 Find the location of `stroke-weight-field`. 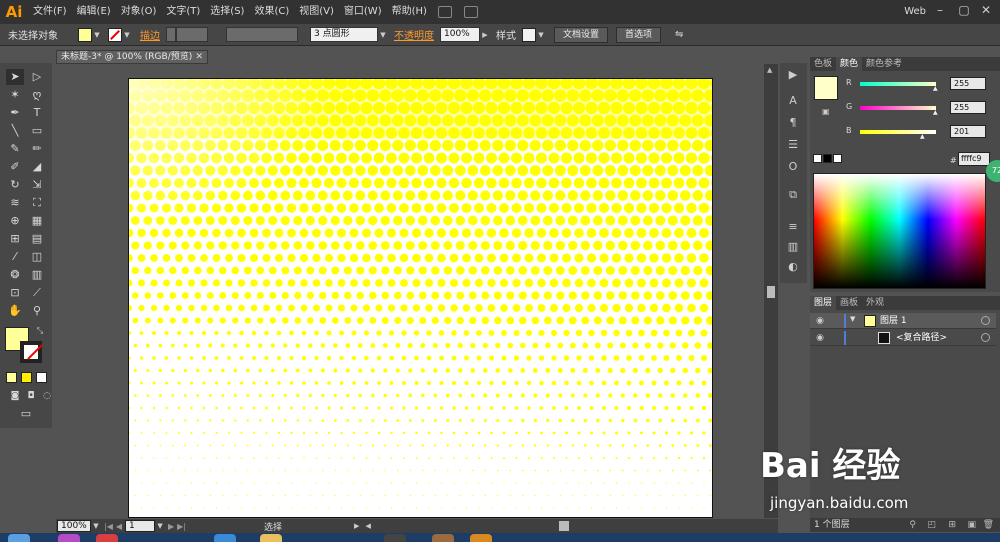

stroke-weight-field is located at coordinates (192, 34).